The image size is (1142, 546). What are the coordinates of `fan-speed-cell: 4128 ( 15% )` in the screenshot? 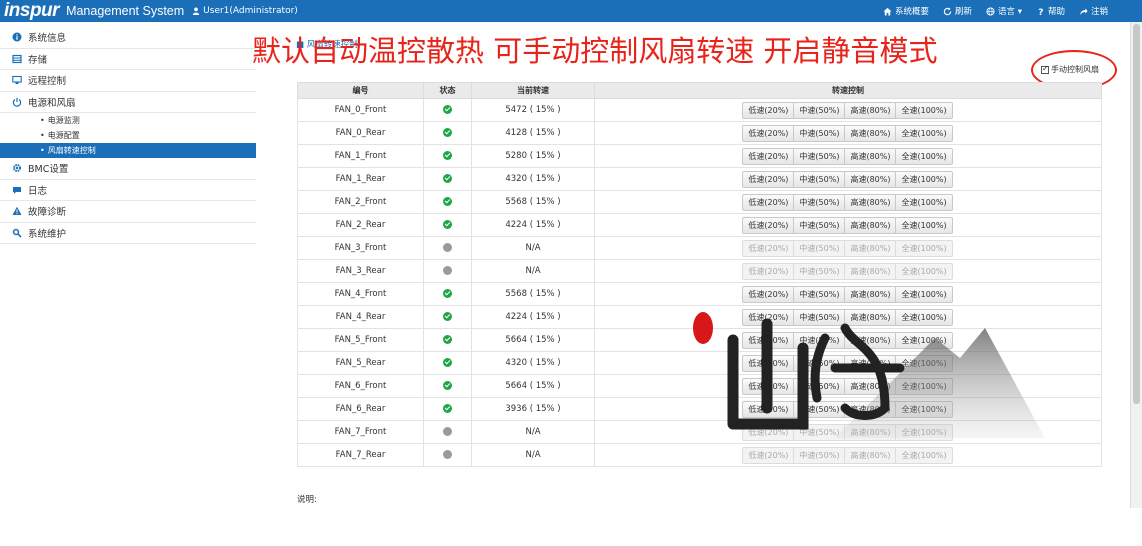 It's located at (533, 133).